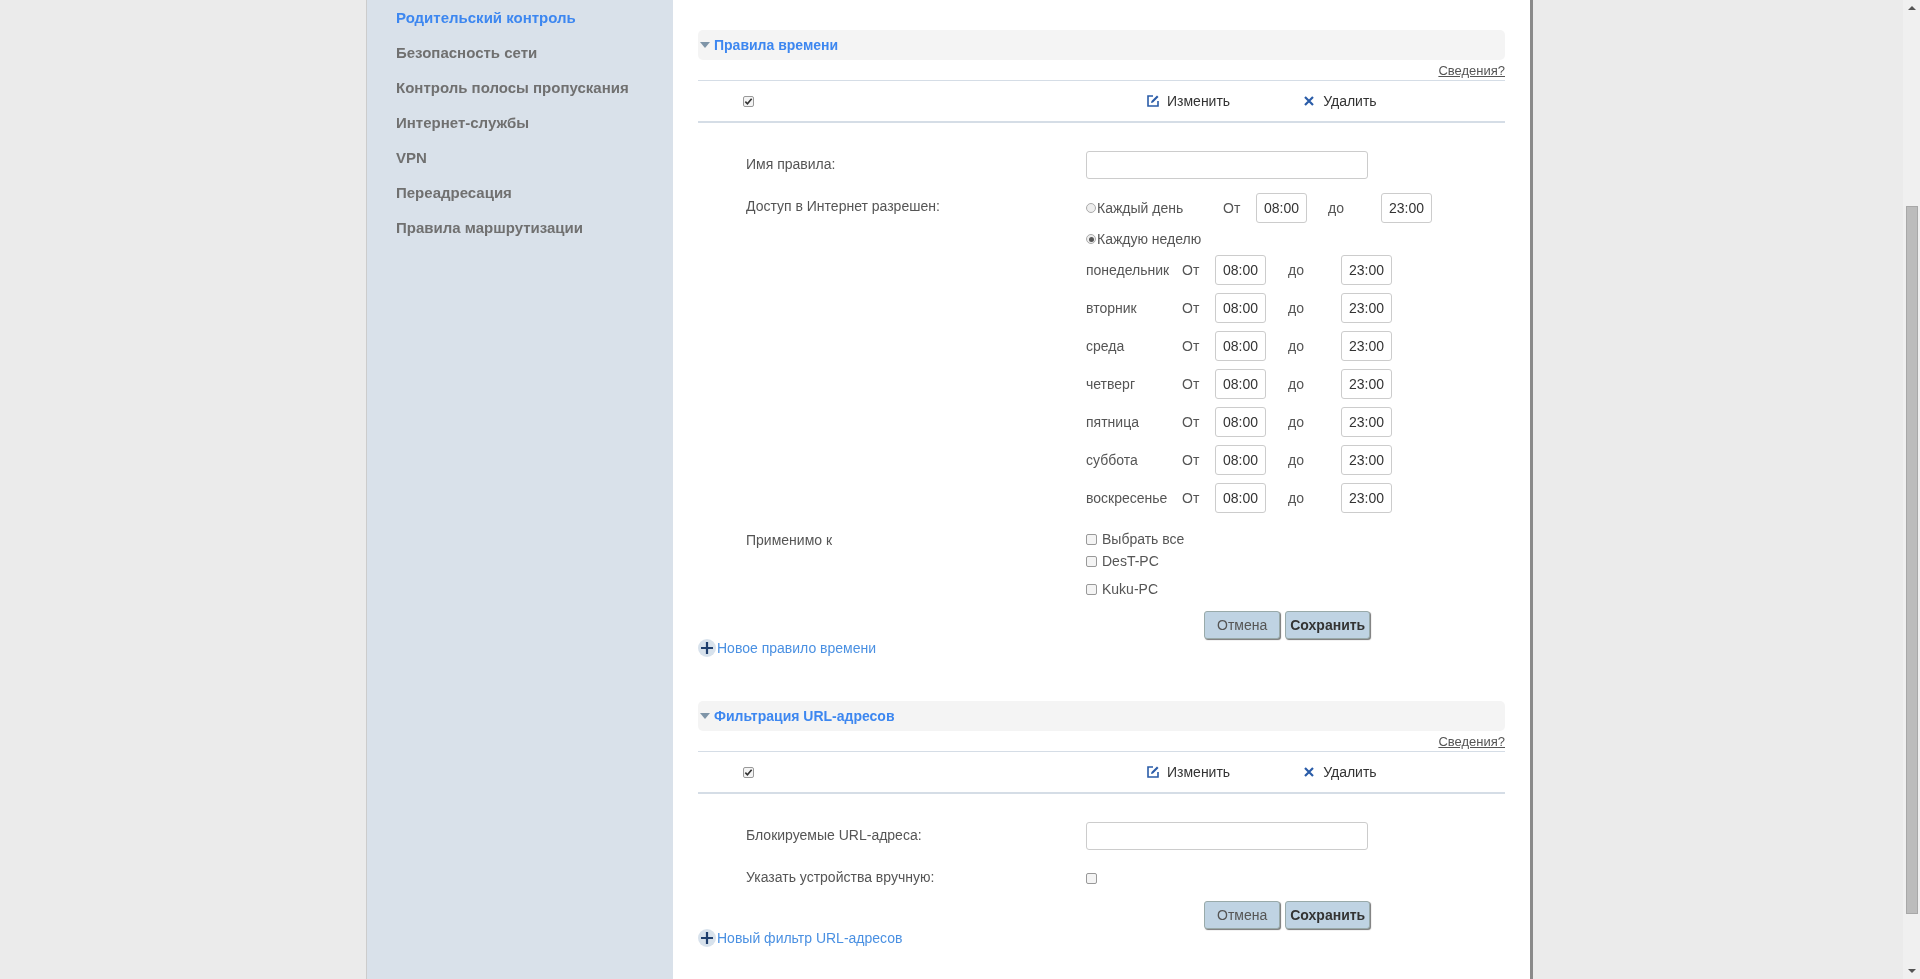  I want to click on field-label: Указать устройства вручную:, so click(841, 877).